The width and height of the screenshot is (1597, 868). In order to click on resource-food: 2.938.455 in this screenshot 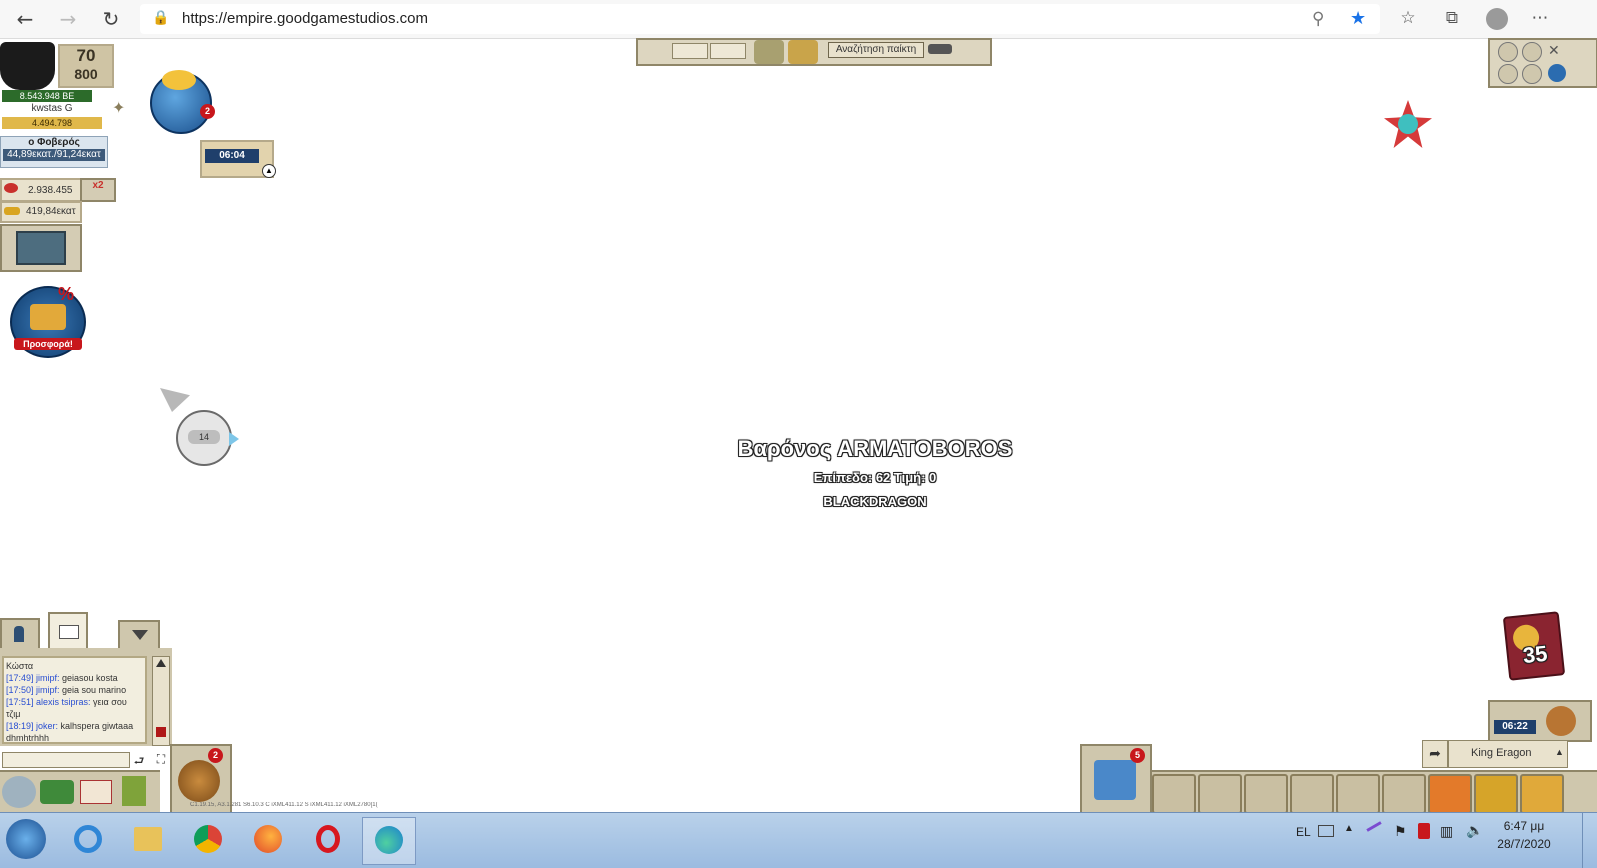, I will do `click(41, 190)`.